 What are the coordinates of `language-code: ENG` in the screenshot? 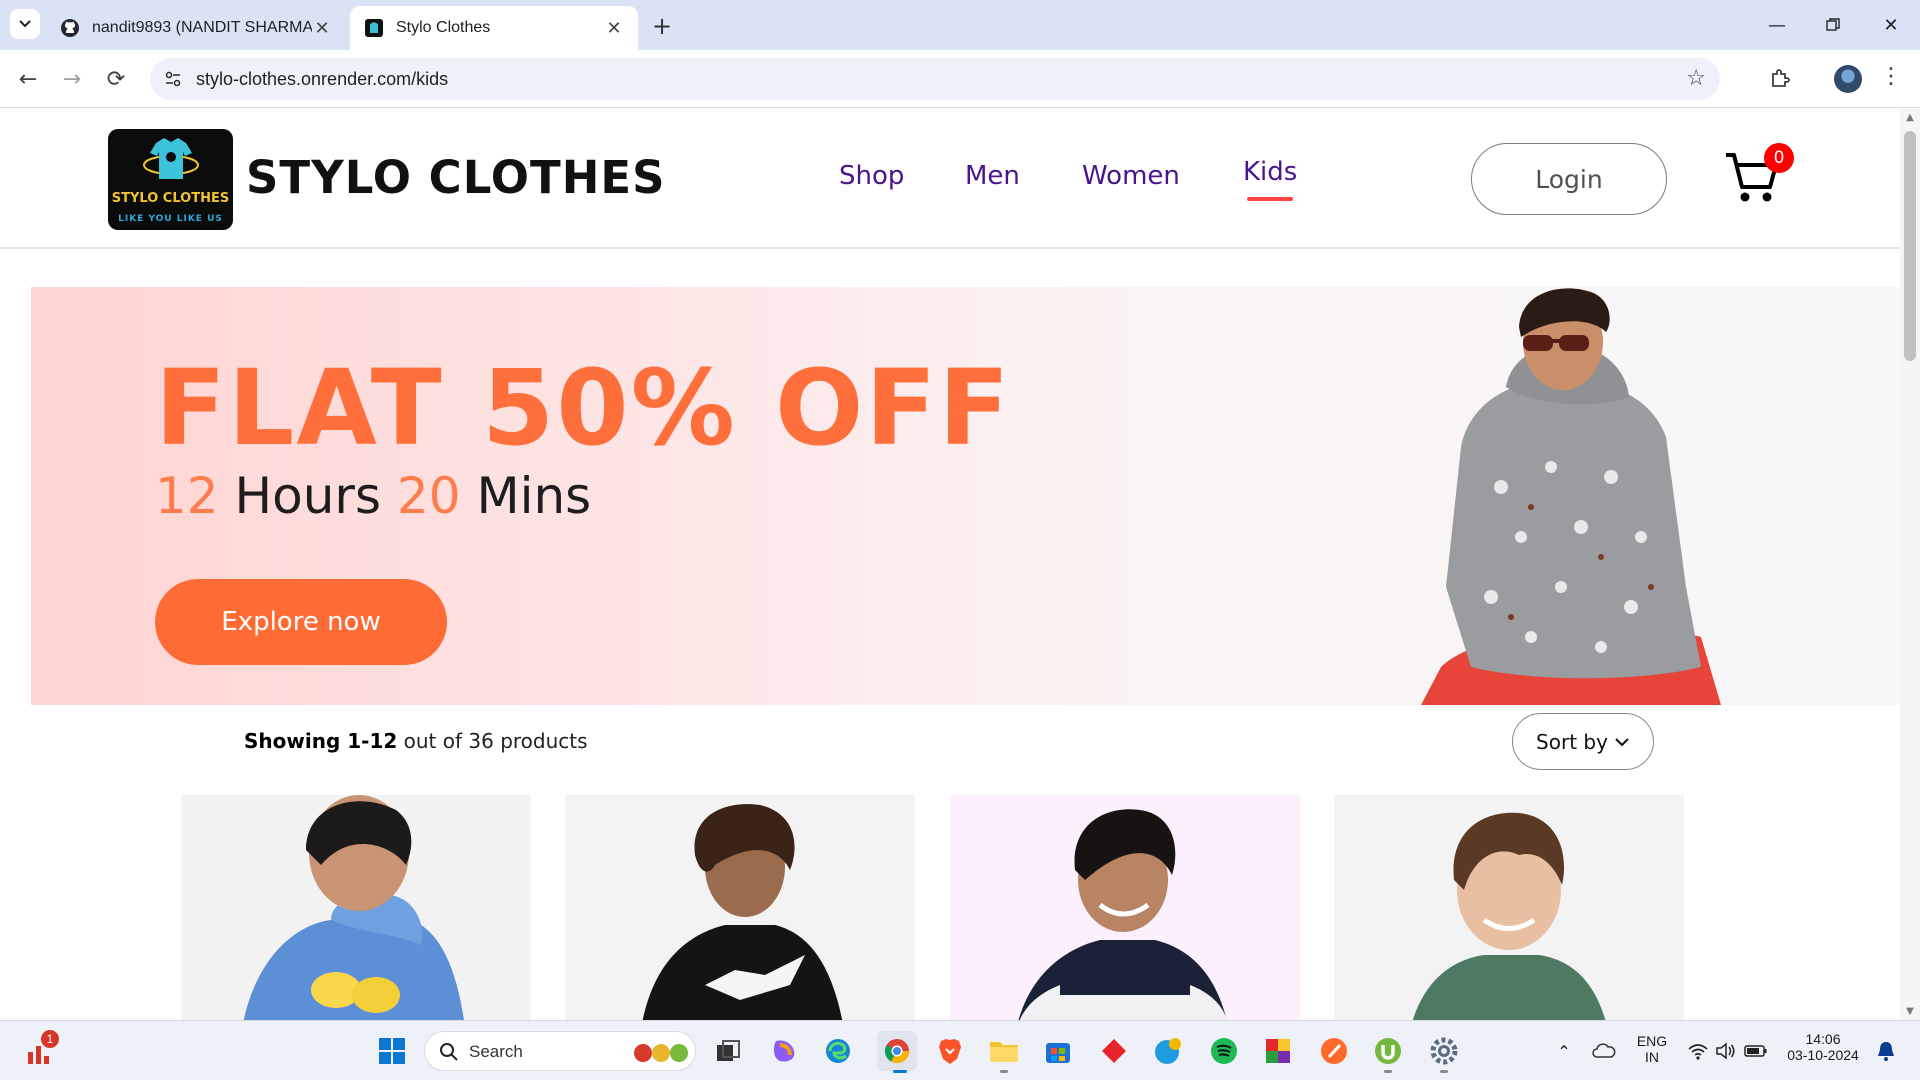 It's located at (1652, 1041).